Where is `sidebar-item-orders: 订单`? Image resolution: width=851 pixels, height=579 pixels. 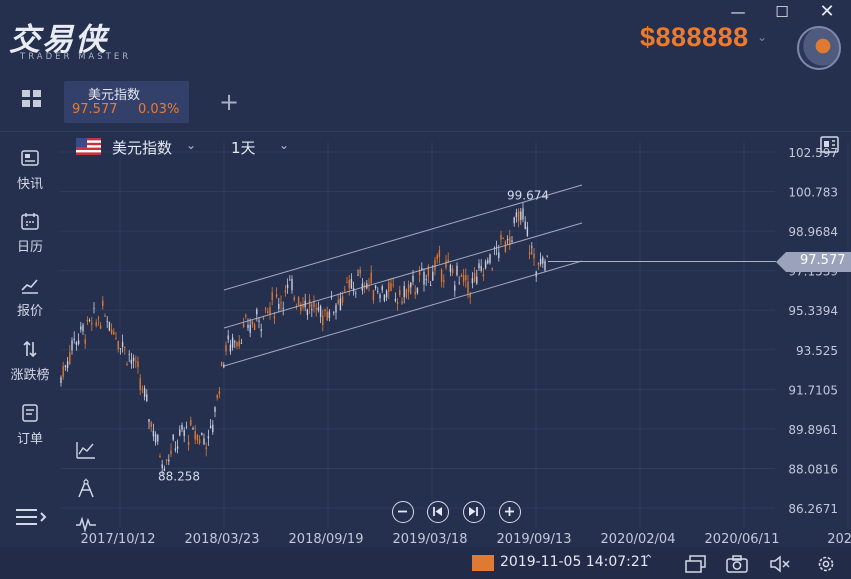 sidebar-item-orders: 订单 is located at coordinates (30, 425).